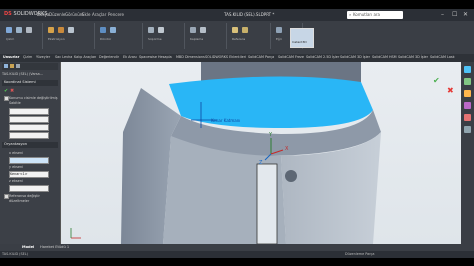 This screenshot has height=266, width=474. Describe the element at coordinates (454, 14) in the screenshot. I see `maximize-button: ☐` at that location.